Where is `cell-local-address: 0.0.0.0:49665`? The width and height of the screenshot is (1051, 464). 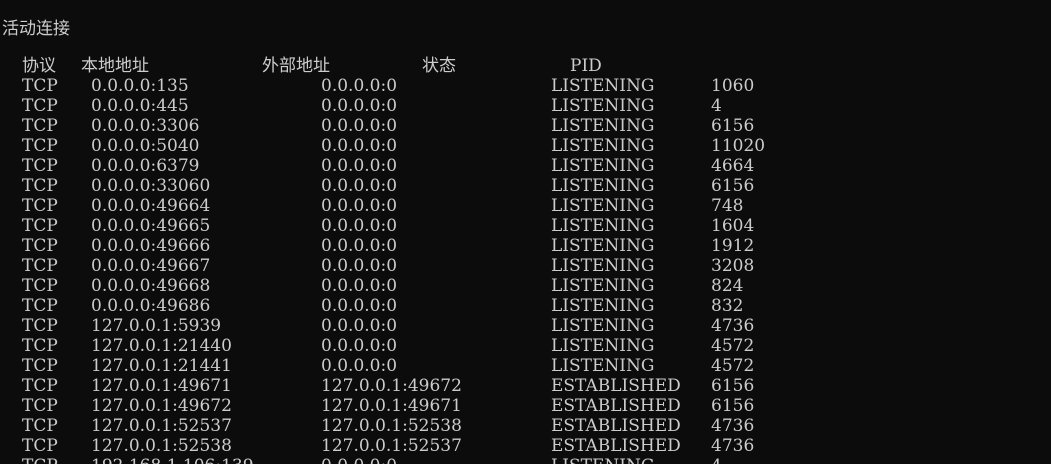
cell-local-address: 0.0.0.0:49665 is located at coordinates (151, 226).